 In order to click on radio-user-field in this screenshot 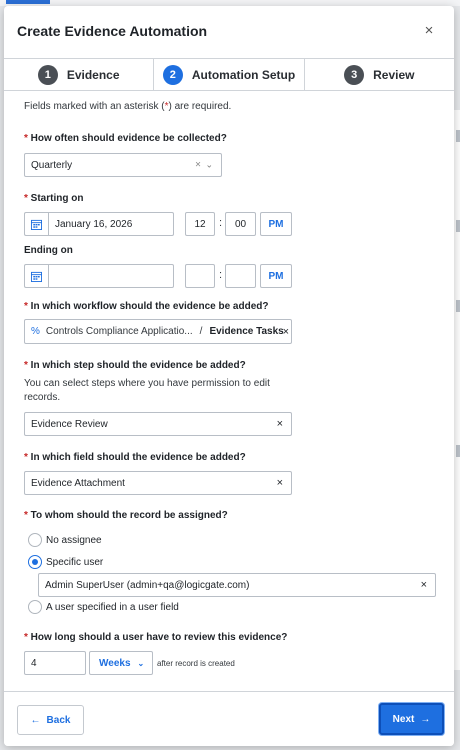, I will do `click(35, 607)`.